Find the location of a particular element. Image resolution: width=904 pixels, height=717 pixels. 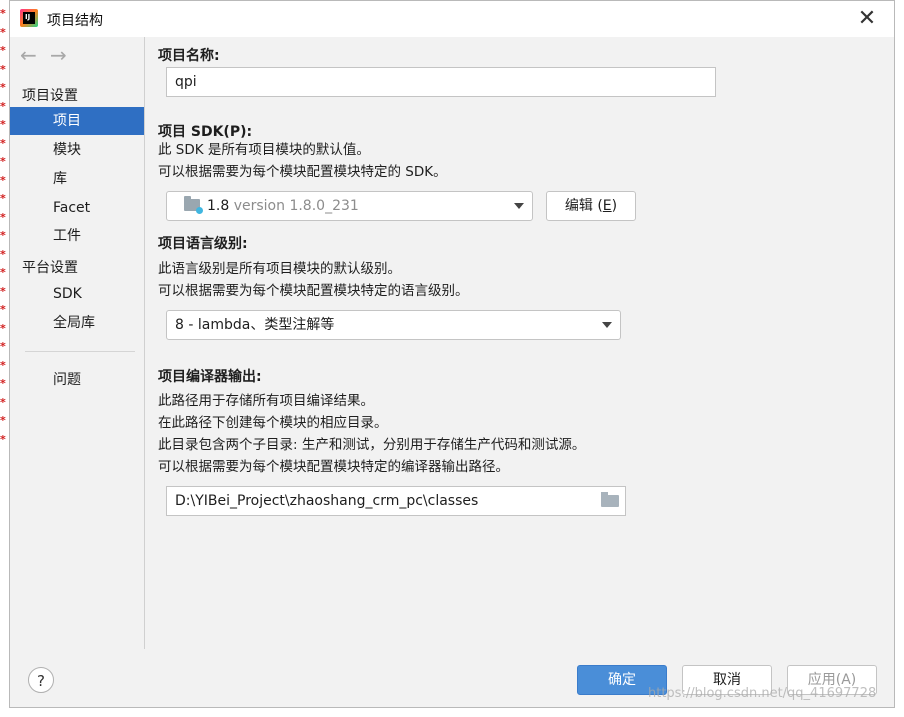

compiler-output-desc-2: 在此路径下创建每个模块的相应目录。 is located at coordinates (273, 423).